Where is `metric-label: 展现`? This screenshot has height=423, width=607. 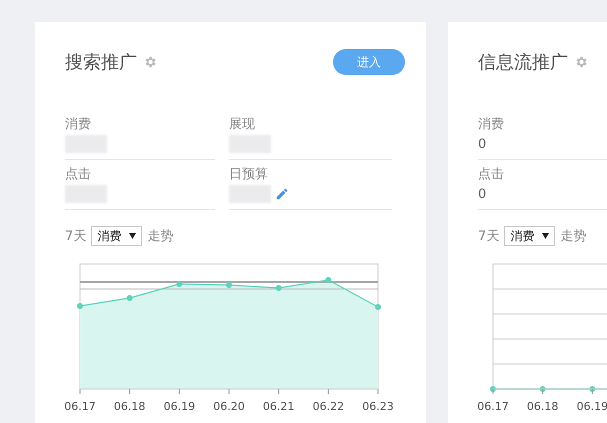 metric-label: 展现 is located at coordinates (242, 125).